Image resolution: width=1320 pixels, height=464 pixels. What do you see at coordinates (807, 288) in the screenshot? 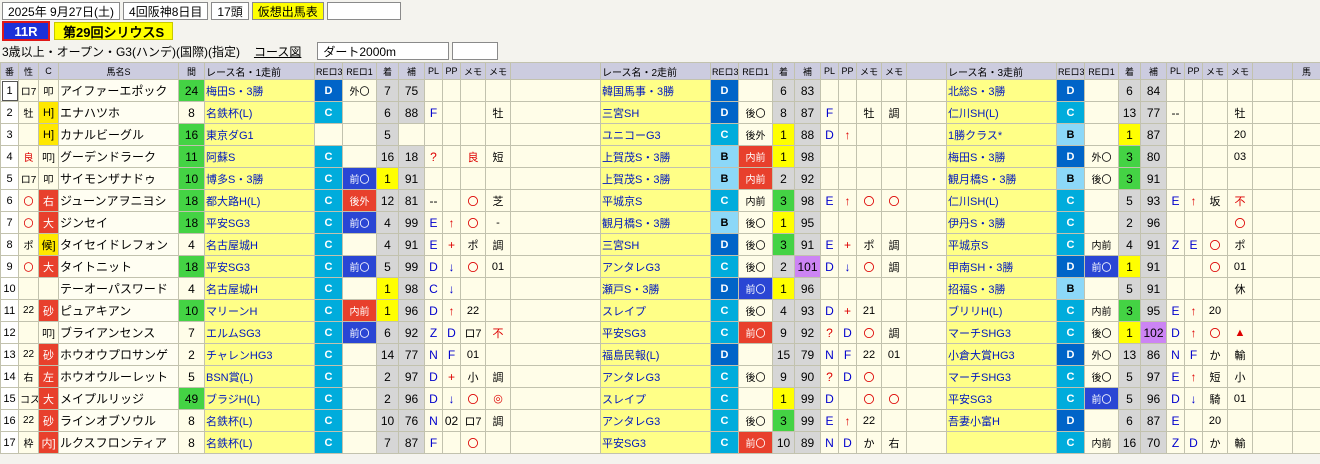
I see `hosei-figure: 96` at bounding box center [807, 288].